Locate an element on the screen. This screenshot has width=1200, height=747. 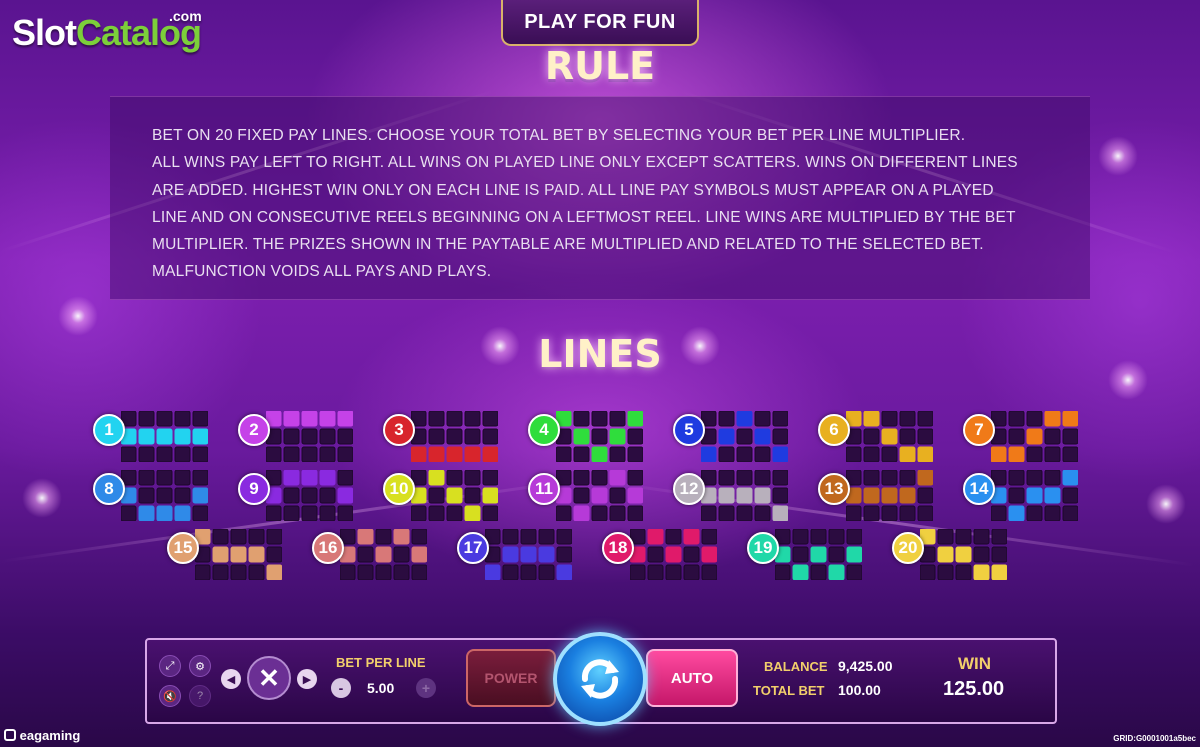
footer-brand-text: eagaming is located at coordinates (50, 735).